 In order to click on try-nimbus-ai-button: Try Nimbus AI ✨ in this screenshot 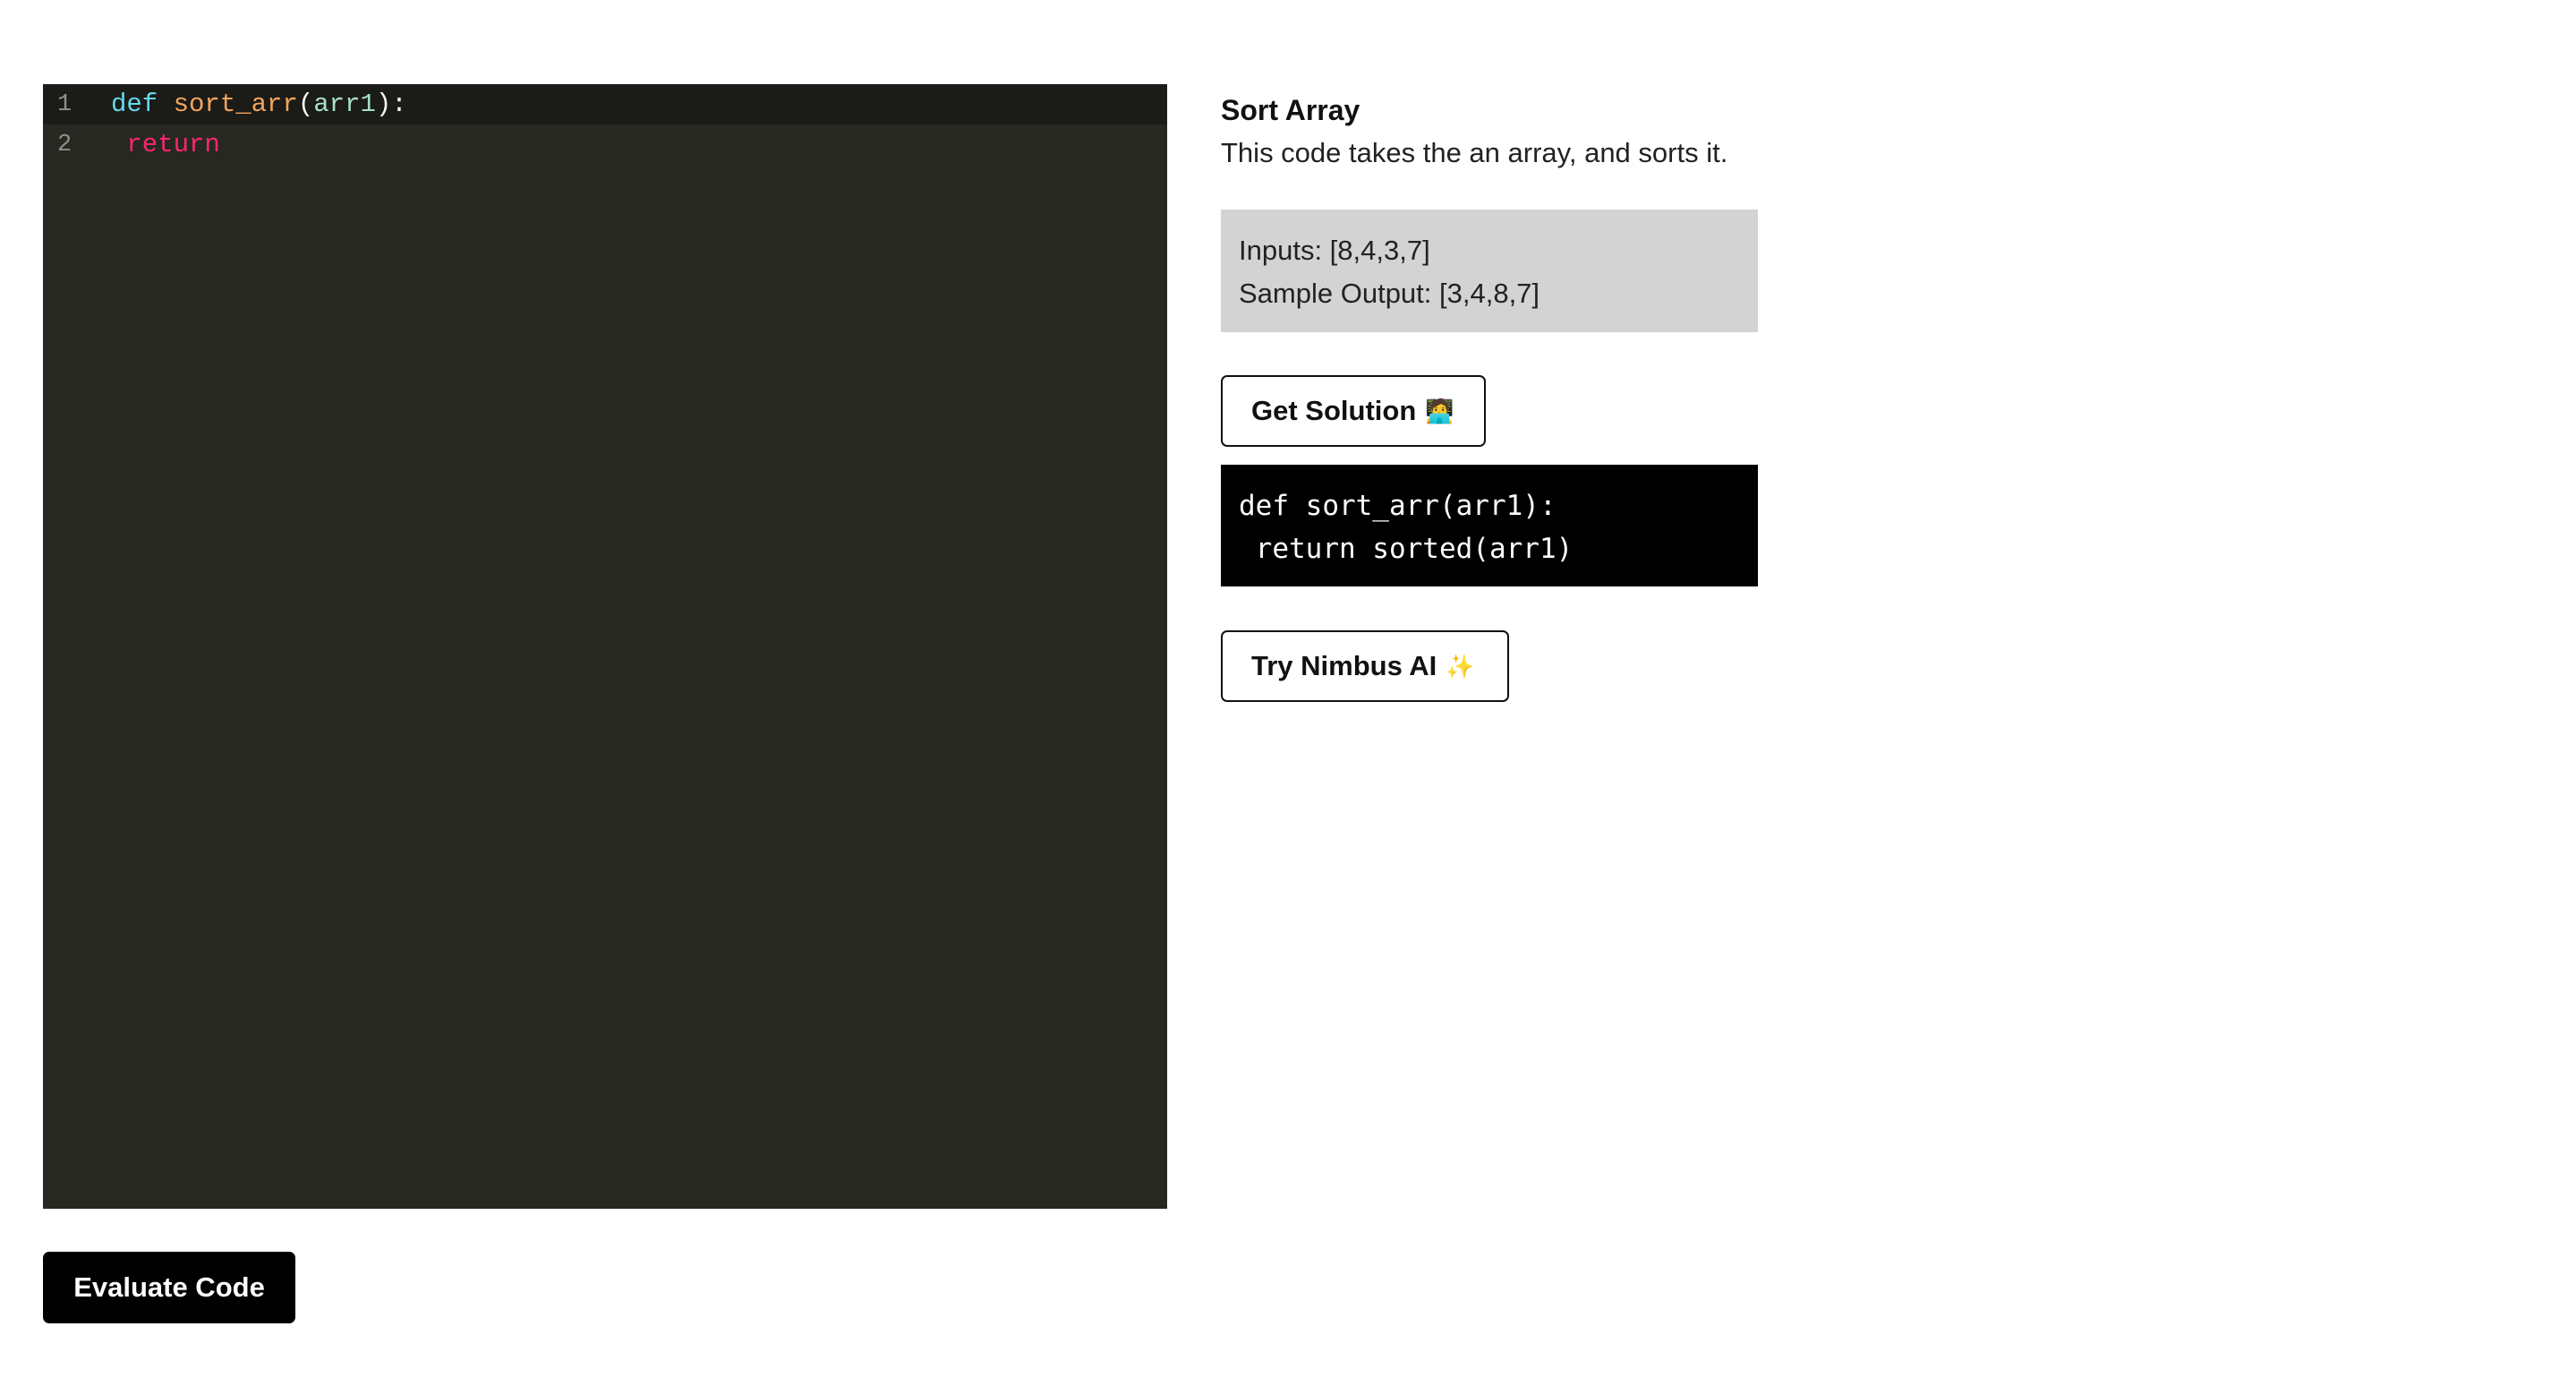, I will do `click(1365, 666)`.